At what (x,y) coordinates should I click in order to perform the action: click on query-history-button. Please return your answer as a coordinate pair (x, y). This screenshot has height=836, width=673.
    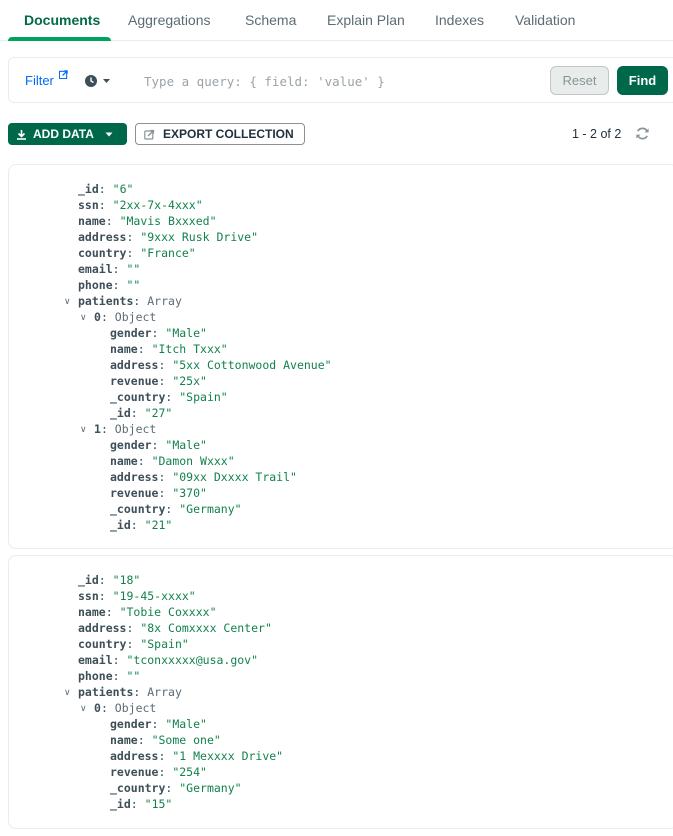
    Looking at the image, I should click on (99, 81).